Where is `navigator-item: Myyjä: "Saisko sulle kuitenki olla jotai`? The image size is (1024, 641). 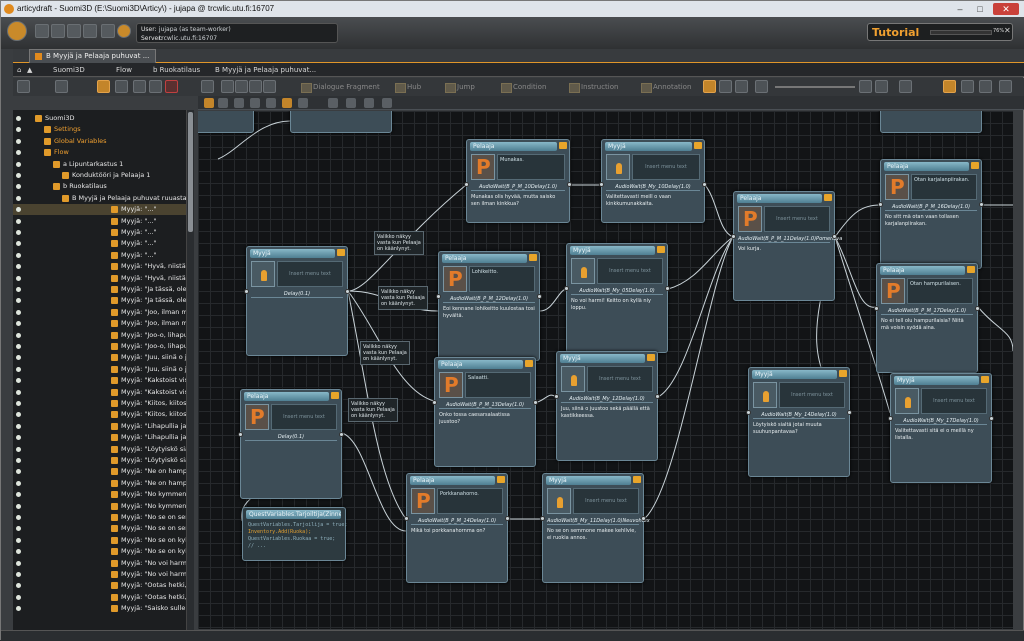
navigator-item: Myyjä: "Saisko sulle kuitenki olla jotai is located at coordinates (99, 608).